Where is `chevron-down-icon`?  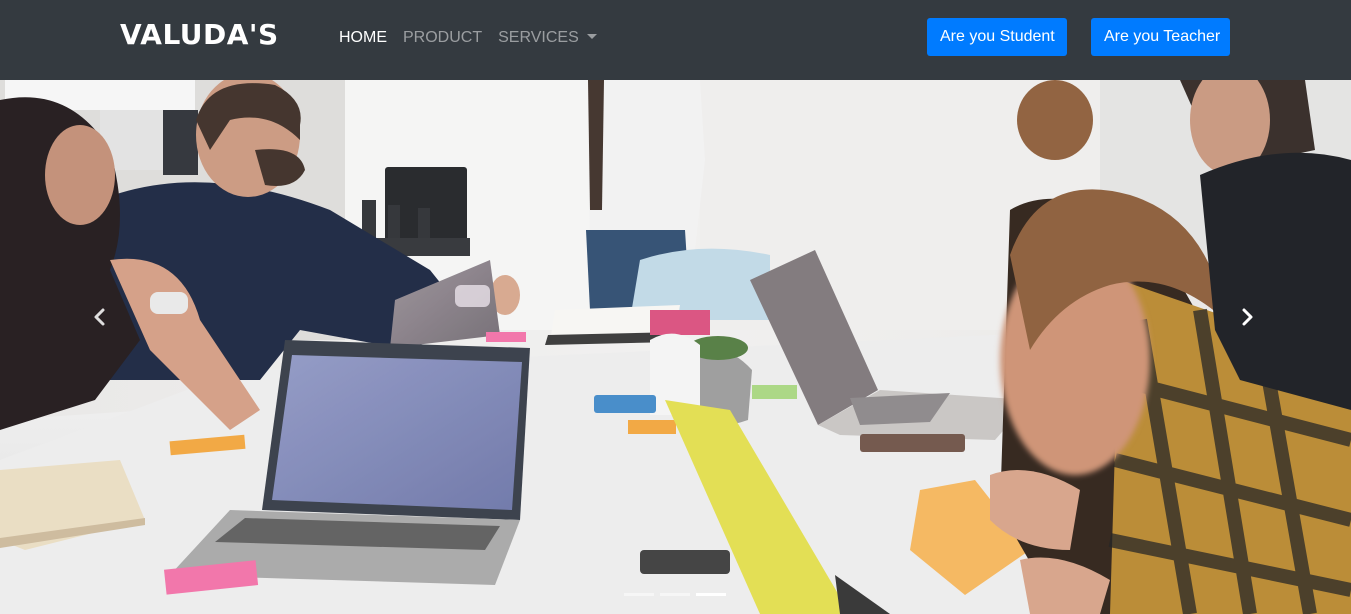 chevron-down-icon is located at coordinates (591, 36).